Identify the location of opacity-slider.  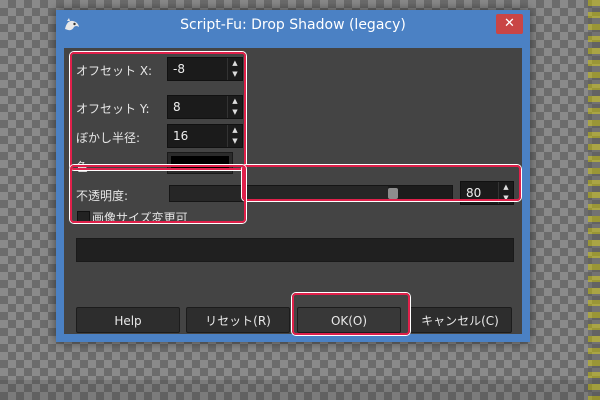
(311, 193).